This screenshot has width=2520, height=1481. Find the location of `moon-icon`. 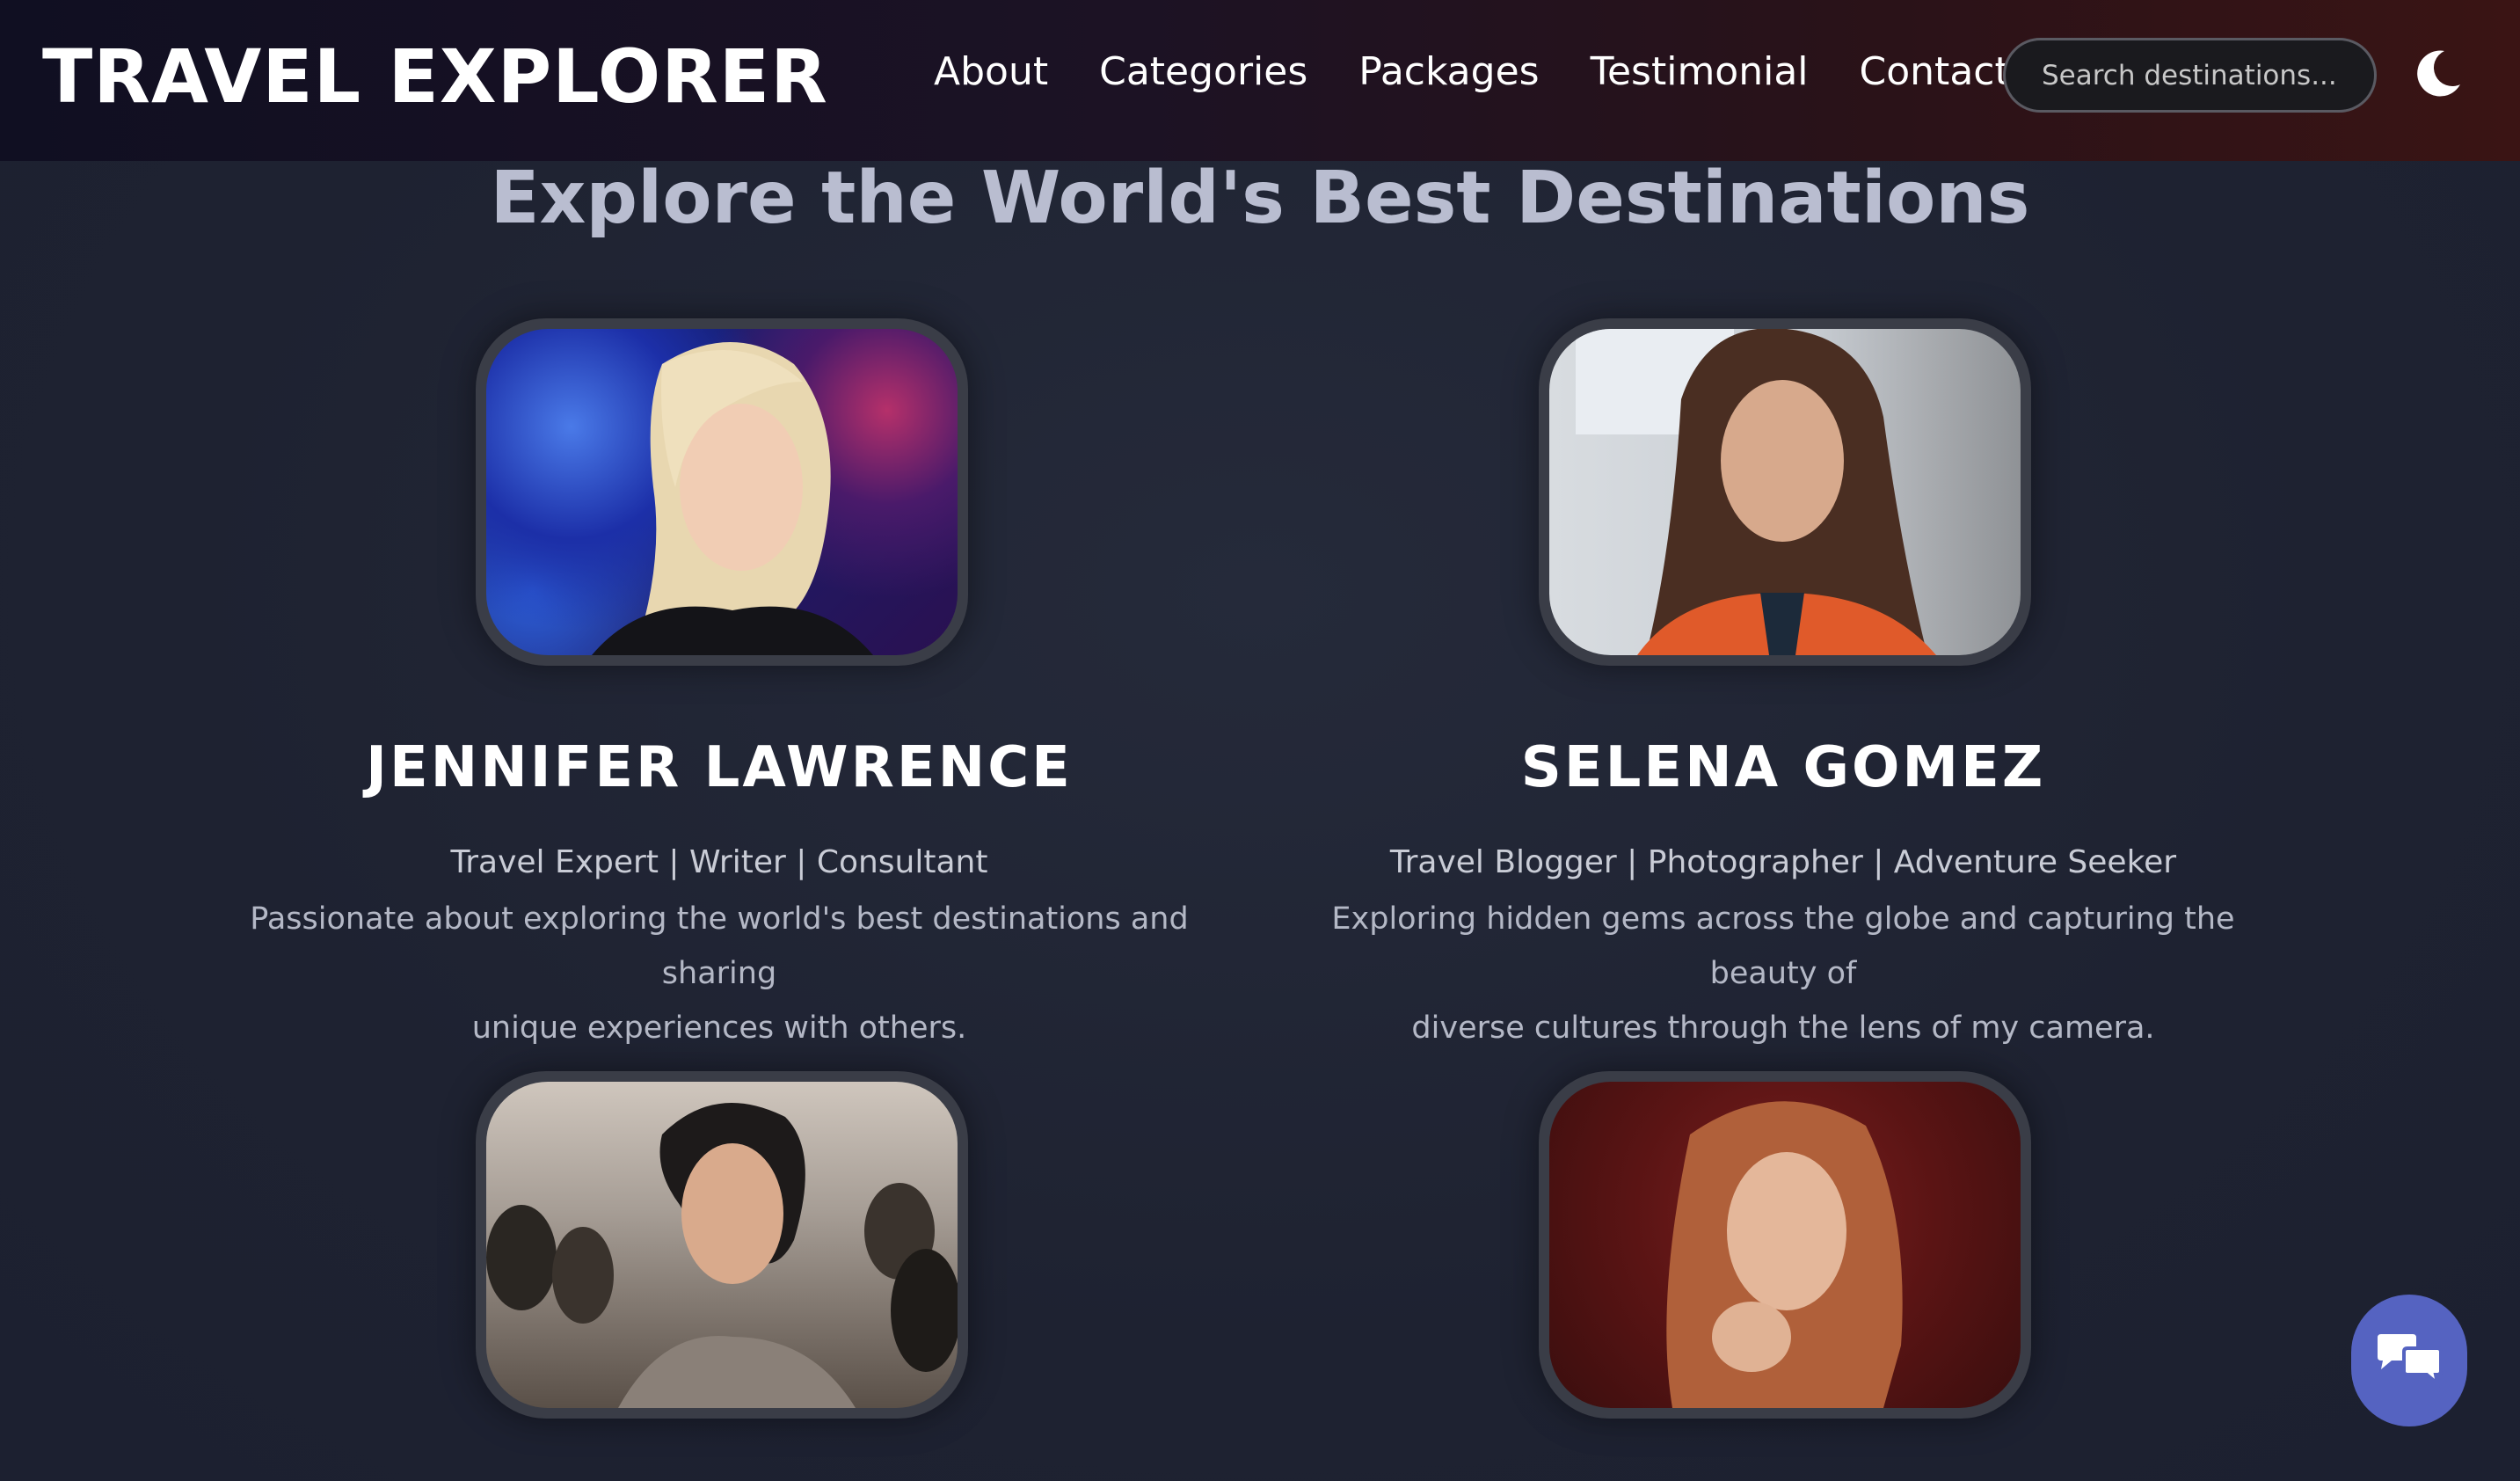

moon-icon is located at coordinates (2438, 73).